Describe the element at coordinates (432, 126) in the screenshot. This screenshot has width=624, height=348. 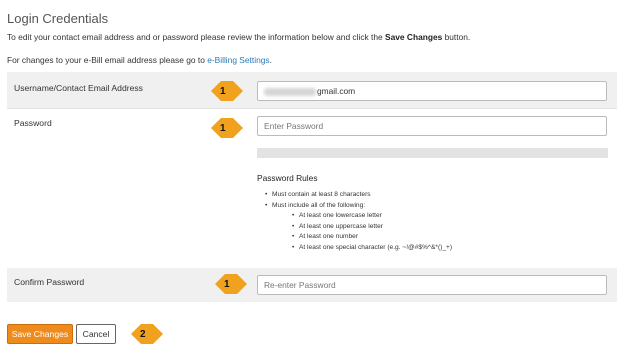
I see `password-input: Enter Password` at that location.